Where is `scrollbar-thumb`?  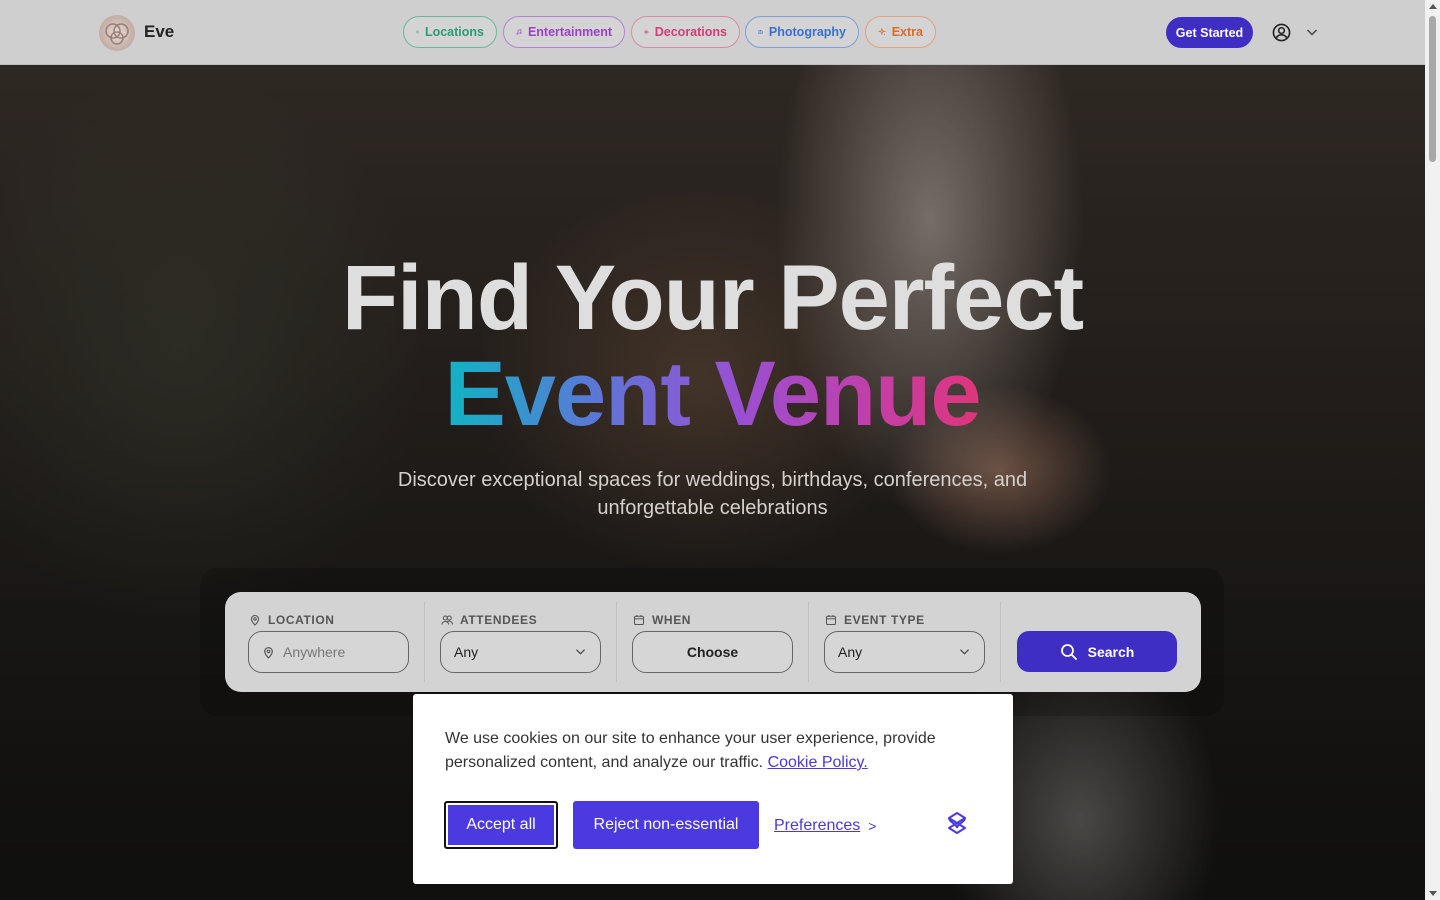 scrollbar-thumb is located at coordinates (1432, 89).